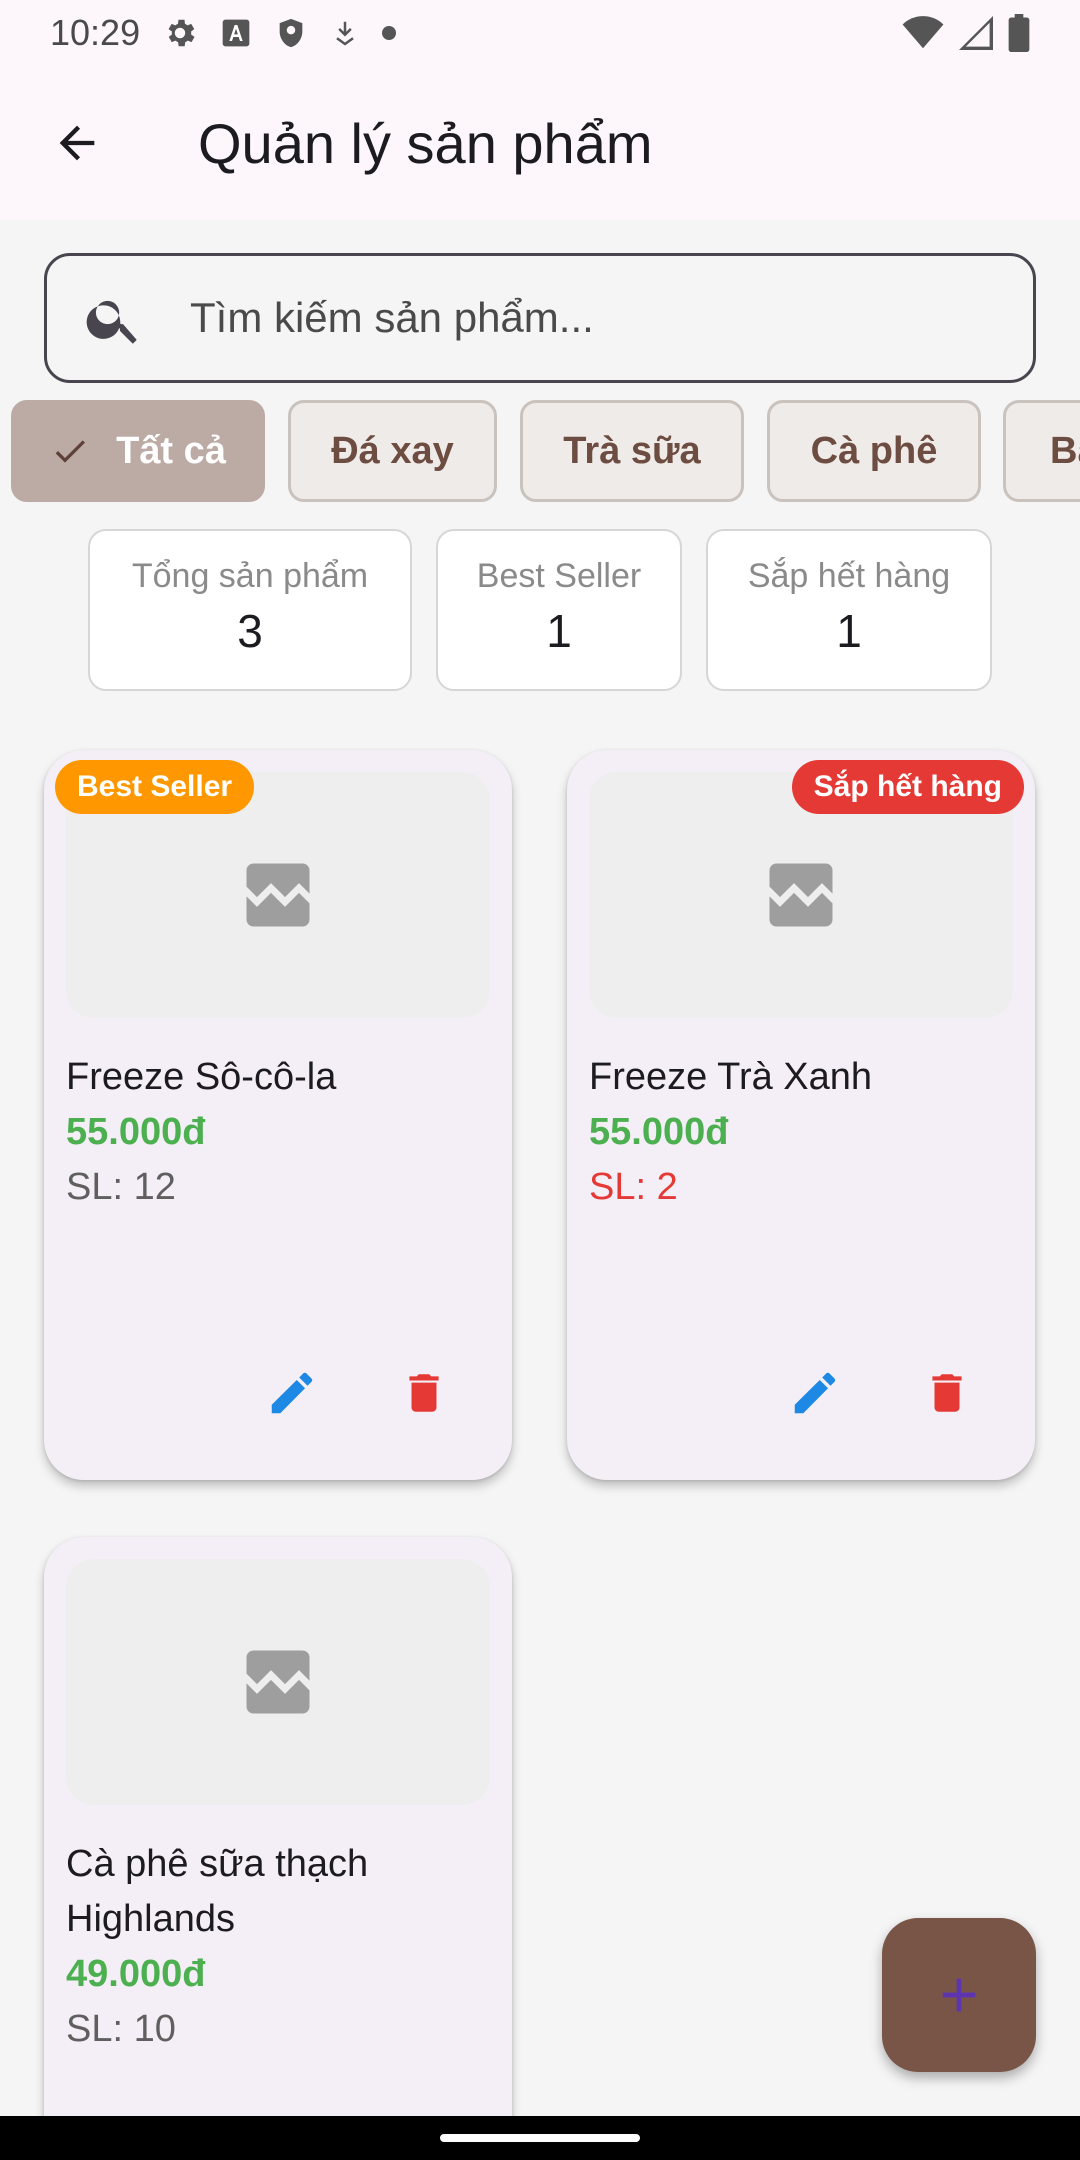 The height and width of the screenshot is (2160, 1080). I want to click on chip-label: Trà sữa, so click(632, 450).